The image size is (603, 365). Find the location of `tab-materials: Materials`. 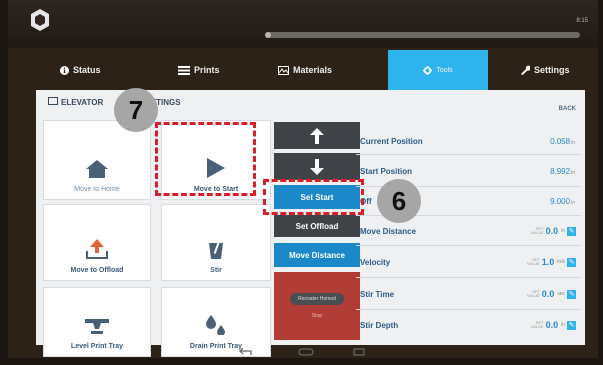

tab-materials: Materials is located at coordinates (328, 70).